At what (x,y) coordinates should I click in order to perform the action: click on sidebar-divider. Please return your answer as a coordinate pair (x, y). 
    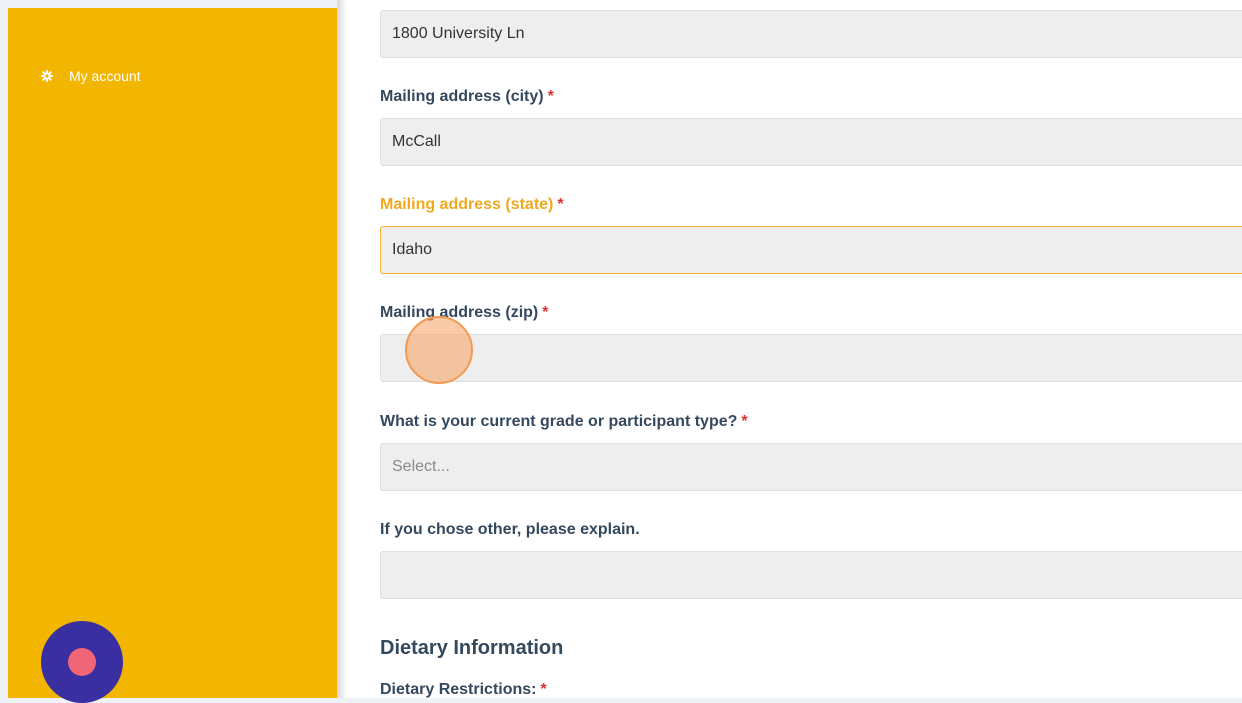
    Looking at the image, I should click on (342, 349).